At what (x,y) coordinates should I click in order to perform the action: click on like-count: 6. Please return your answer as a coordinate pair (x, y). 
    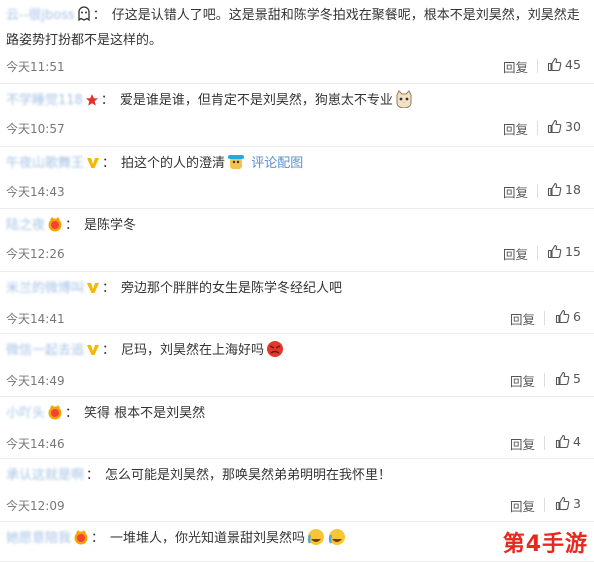
    Looking at the image, I should click on (577, 316).